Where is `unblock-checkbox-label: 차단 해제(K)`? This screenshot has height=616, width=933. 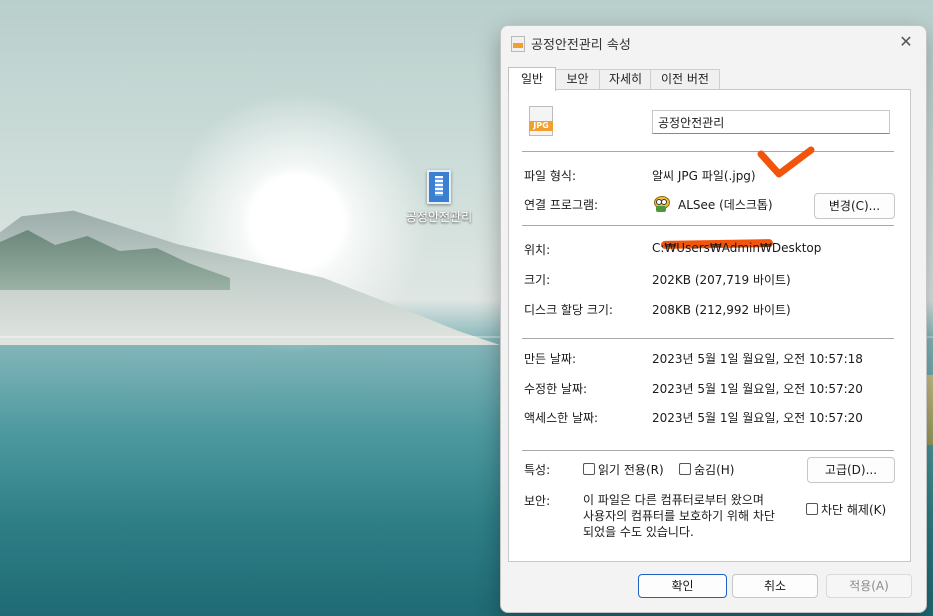 unblock-checkbox-label: 차단 해제(K) is located at coordinates (854, 510).